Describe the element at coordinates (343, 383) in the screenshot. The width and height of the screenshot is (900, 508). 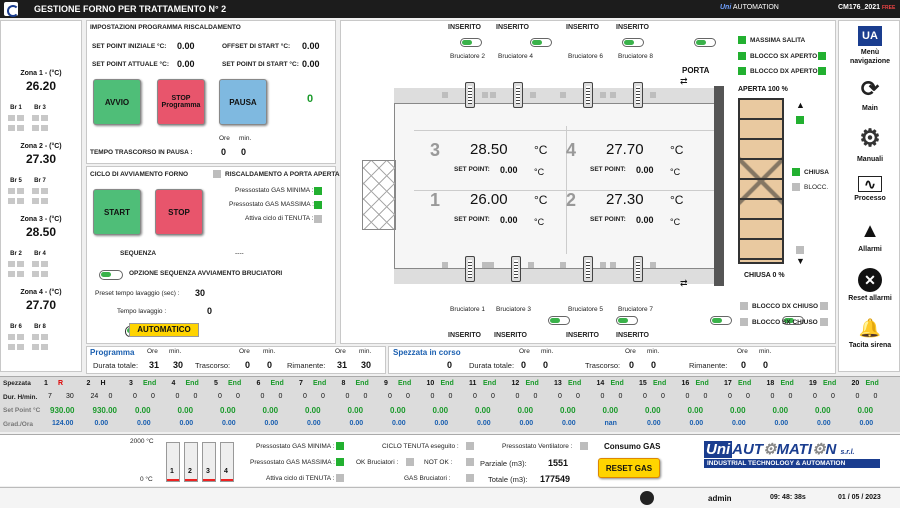
I see `segment-number: 8` at that location.